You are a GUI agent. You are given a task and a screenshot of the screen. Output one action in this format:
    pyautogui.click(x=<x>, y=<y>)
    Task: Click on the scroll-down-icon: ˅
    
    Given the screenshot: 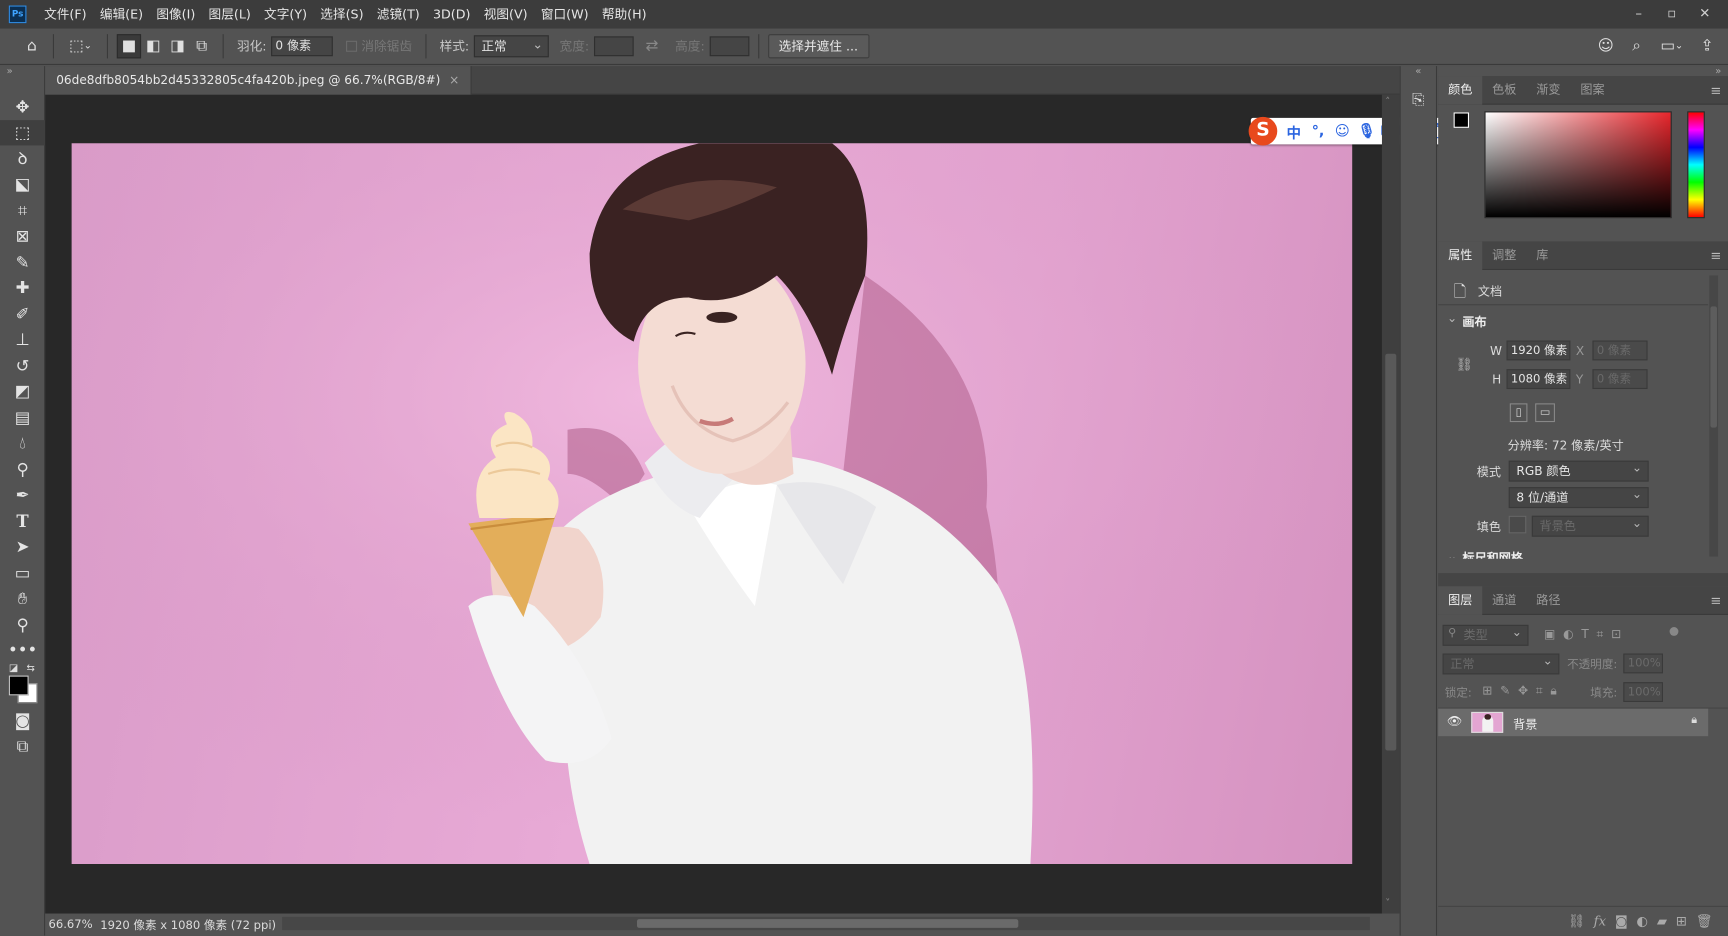 What is the action you would take?
    pyautogui.click(x=1387, y=903)
    